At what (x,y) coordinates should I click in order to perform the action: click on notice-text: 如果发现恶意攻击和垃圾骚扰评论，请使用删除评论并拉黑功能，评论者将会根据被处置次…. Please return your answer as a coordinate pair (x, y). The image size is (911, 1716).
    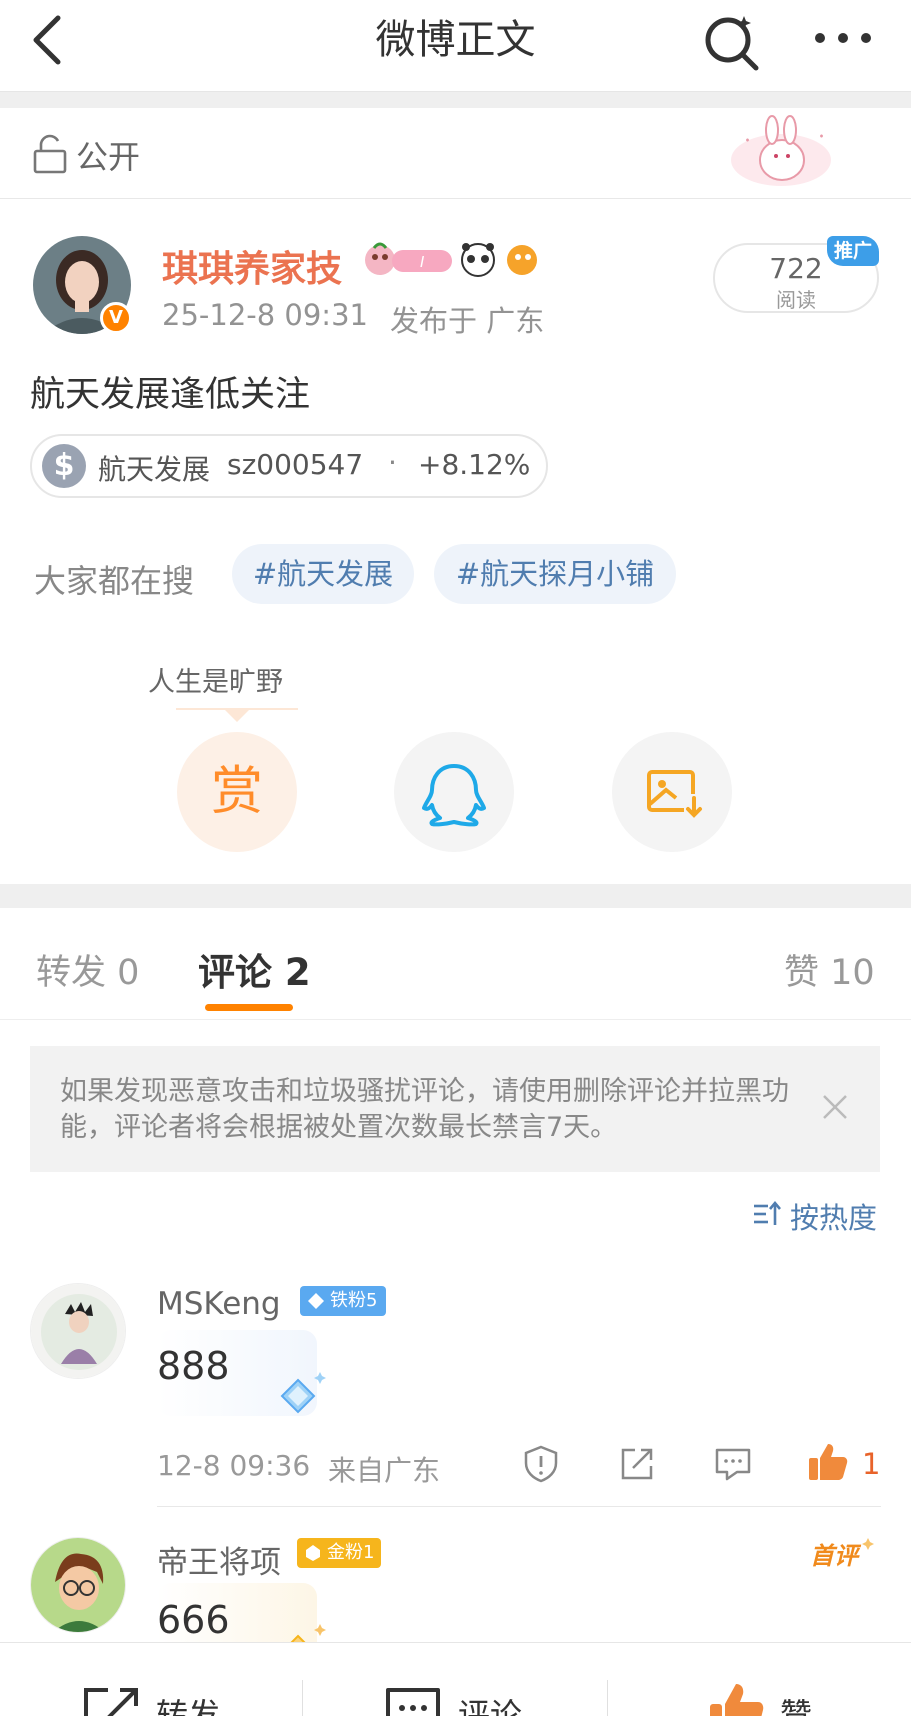
    Looking at the image, I should click on (424, 1109).